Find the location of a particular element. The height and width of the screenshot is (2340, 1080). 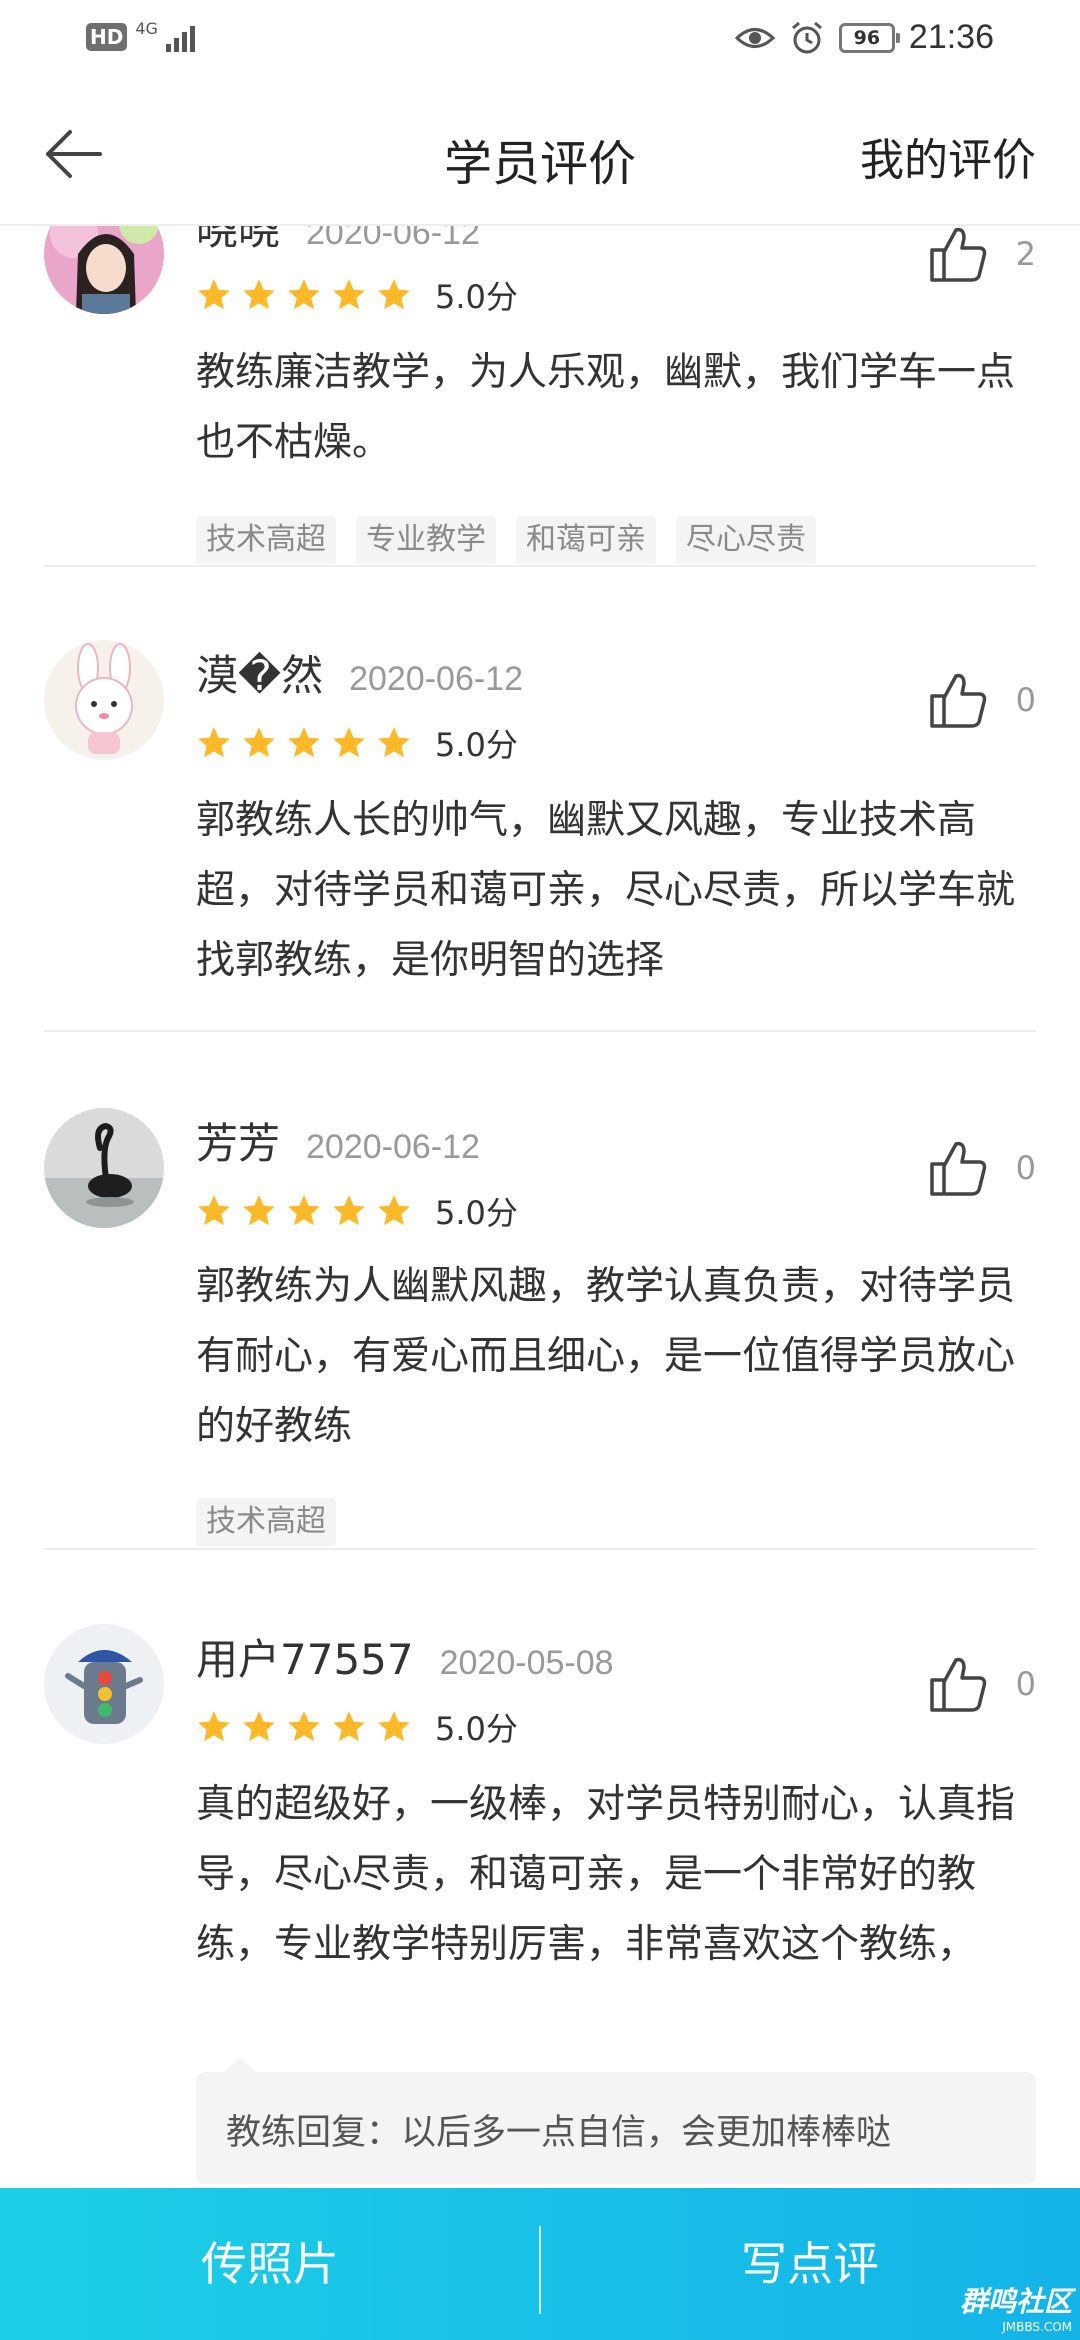

review-header: 漠�然 2020-06-12 is located at coordinates (359, 672).